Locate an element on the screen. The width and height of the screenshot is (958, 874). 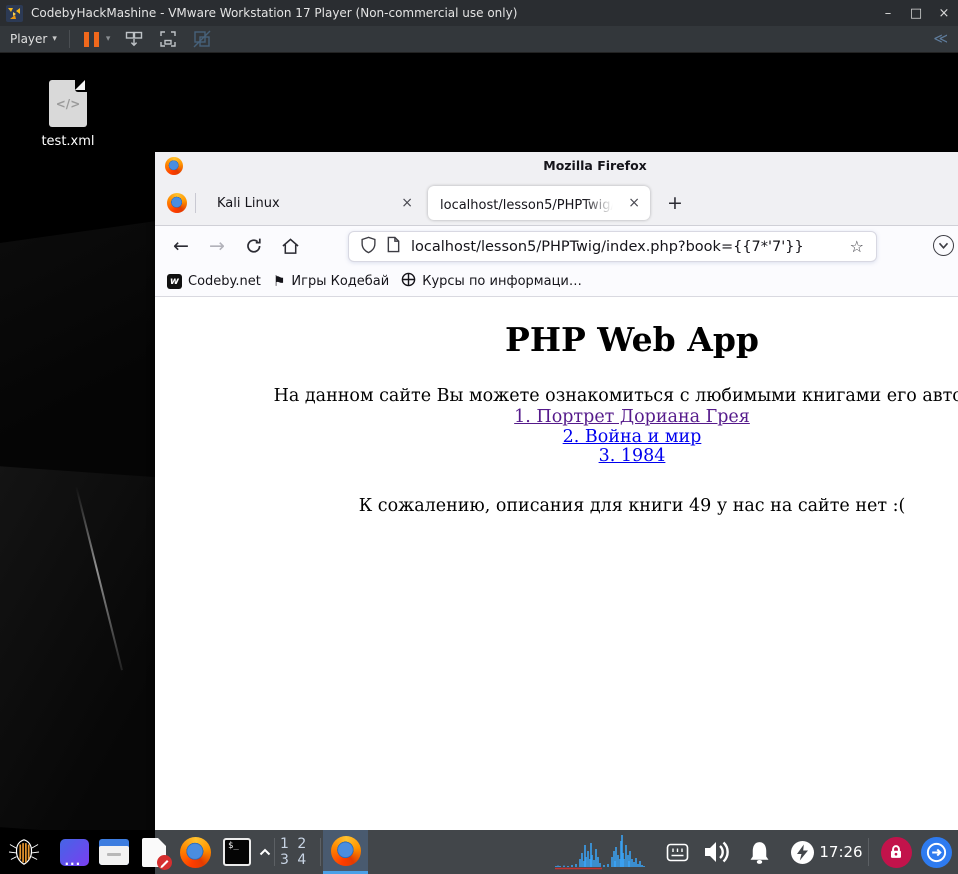
panel-expand-button is located at coordinates (265, 852).